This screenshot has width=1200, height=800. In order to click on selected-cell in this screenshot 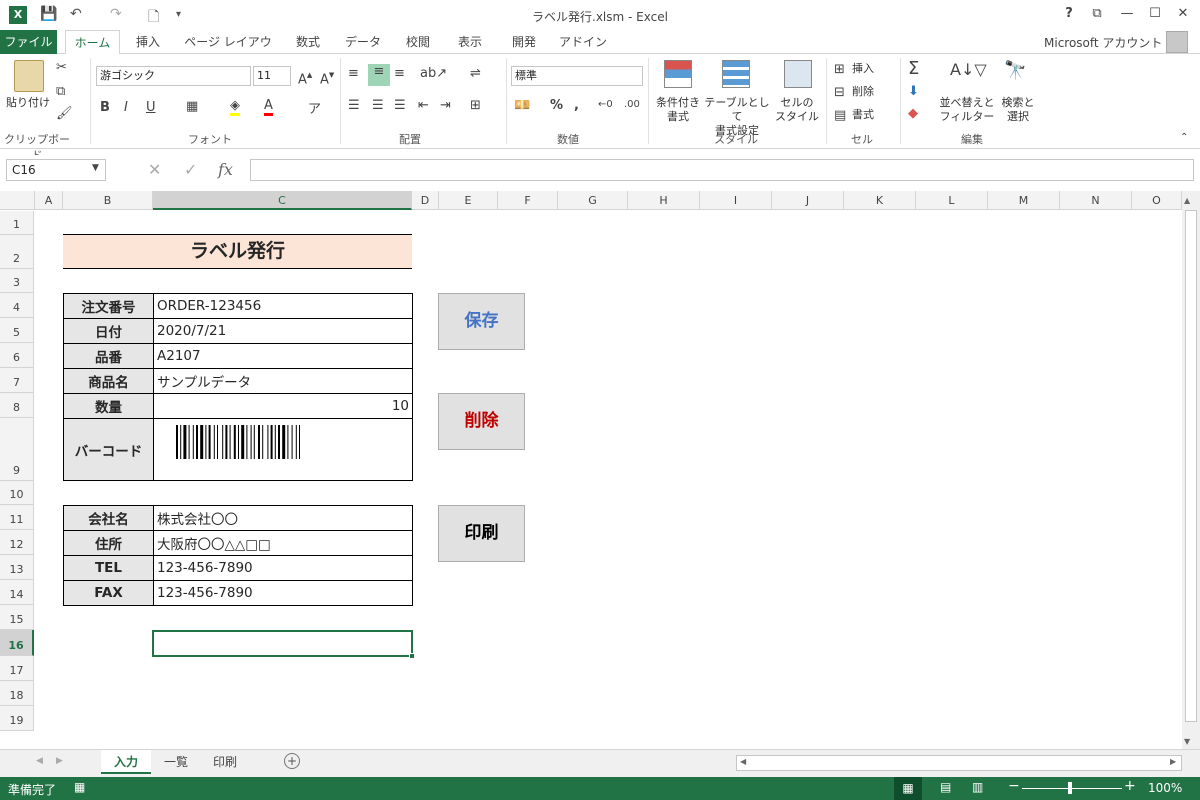, I will do `click(282, 643)`.